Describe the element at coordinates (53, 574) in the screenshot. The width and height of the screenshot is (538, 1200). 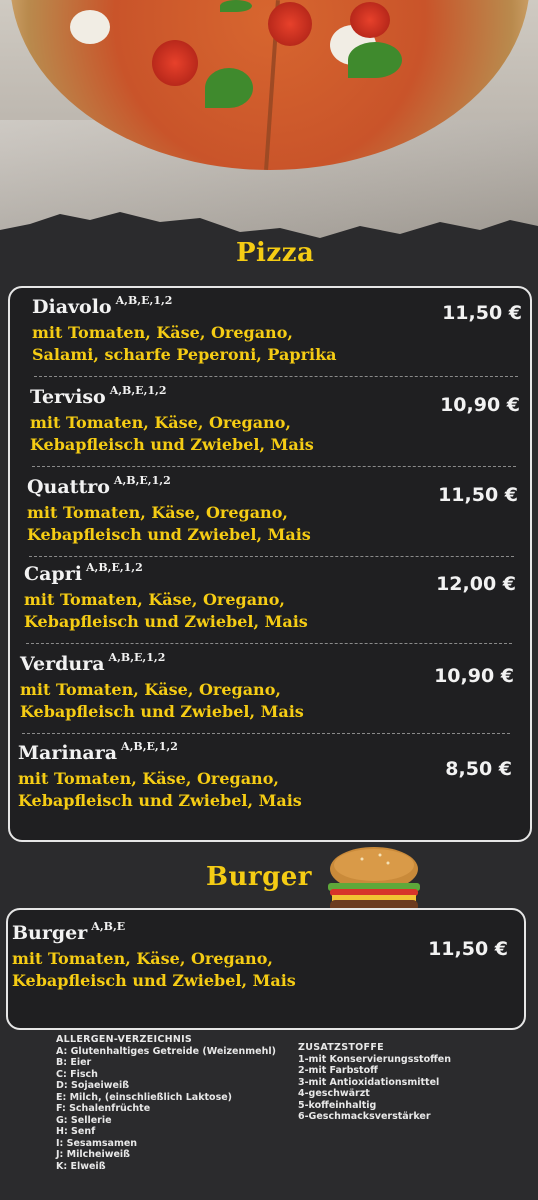
I see `item-title: Capri` at that location.